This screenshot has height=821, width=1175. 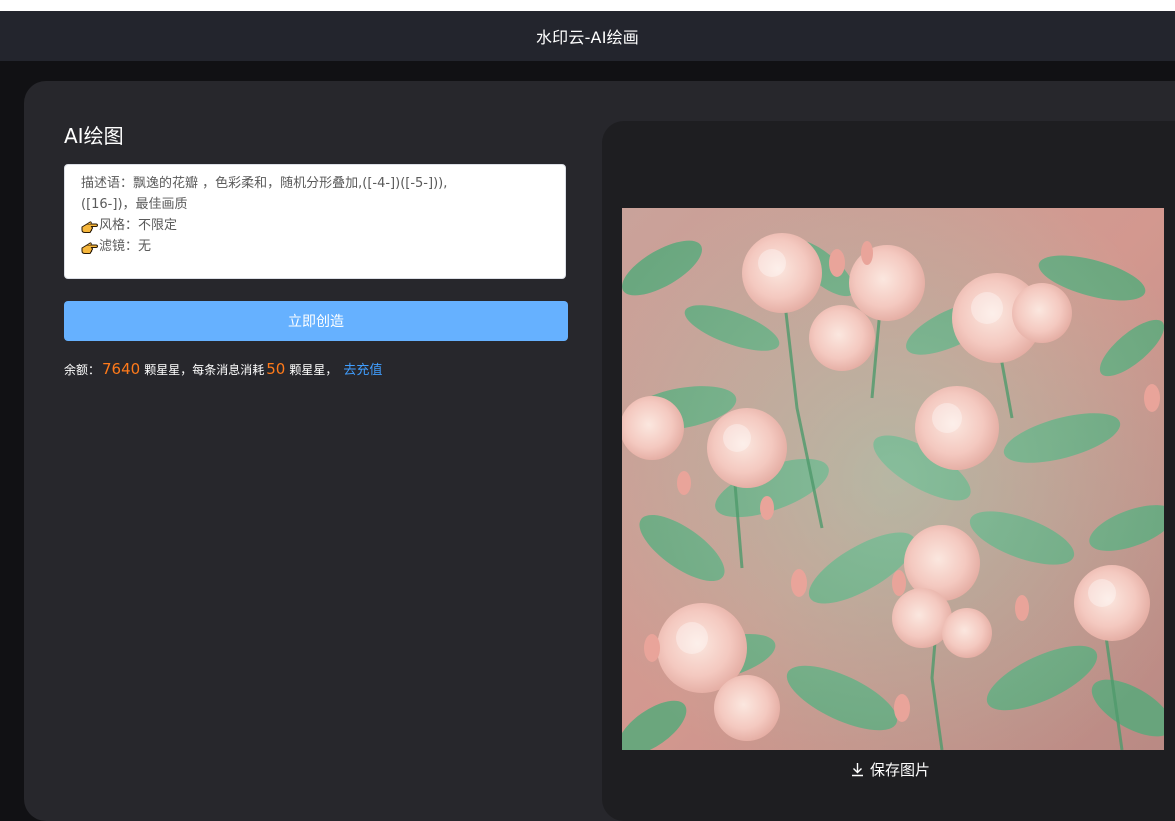 What do you see at coordinates (587, 5) in the screenshot?
I see `browser-top-strip` at bounding box center [587, 5].